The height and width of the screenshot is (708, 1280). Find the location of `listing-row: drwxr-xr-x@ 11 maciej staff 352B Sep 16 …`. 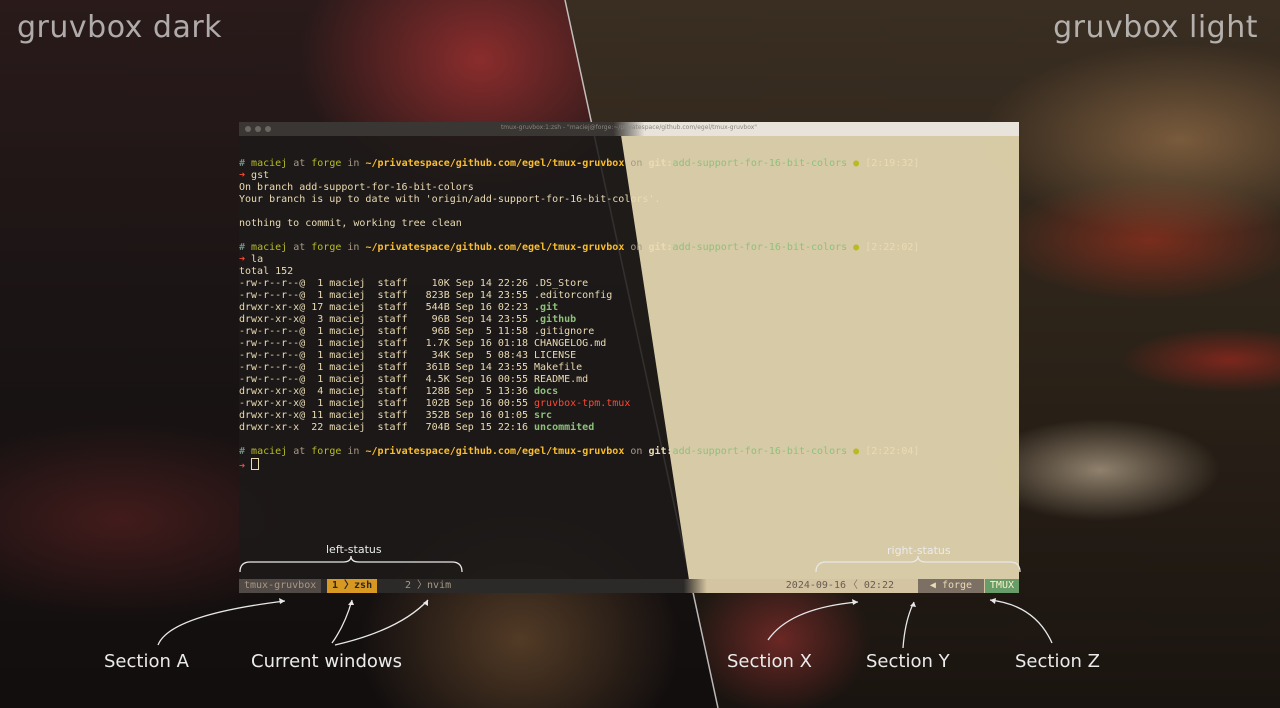

listing-row: drwxr-xr-x@ 11 maciej staff 352B Sep 16 … is located at coordinates (629, 416).